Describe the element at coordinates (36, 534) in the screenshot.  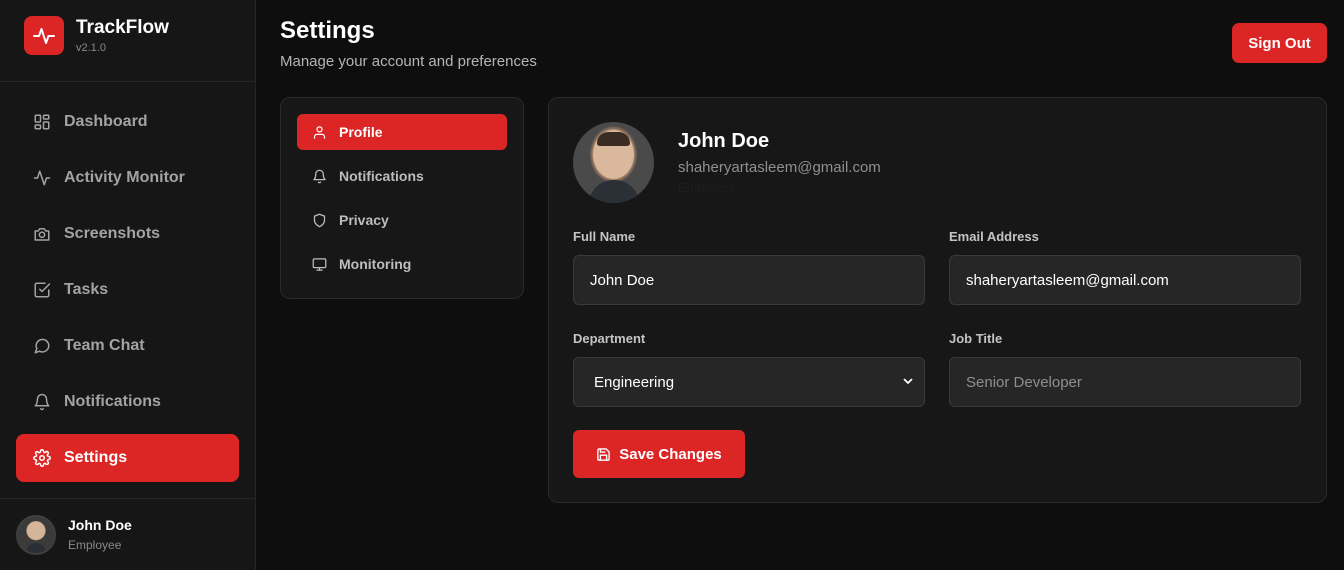
I see `avatar` at that location.